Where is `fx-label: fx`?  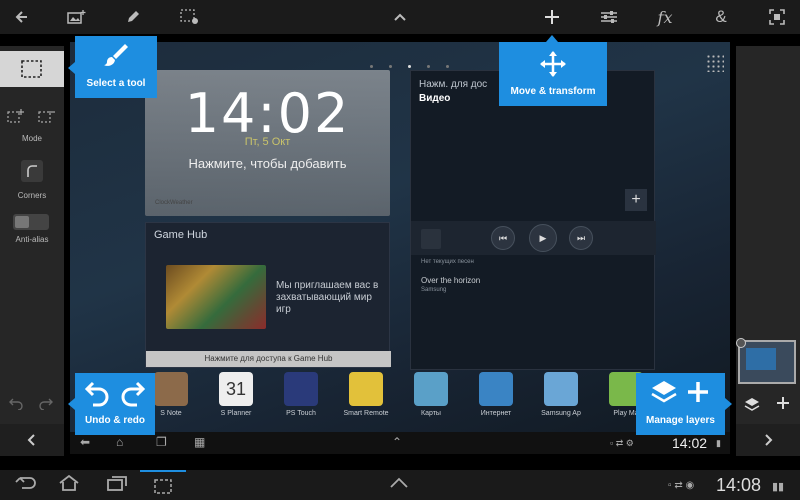 fx-label: fx is located at coordinates (665, 17).